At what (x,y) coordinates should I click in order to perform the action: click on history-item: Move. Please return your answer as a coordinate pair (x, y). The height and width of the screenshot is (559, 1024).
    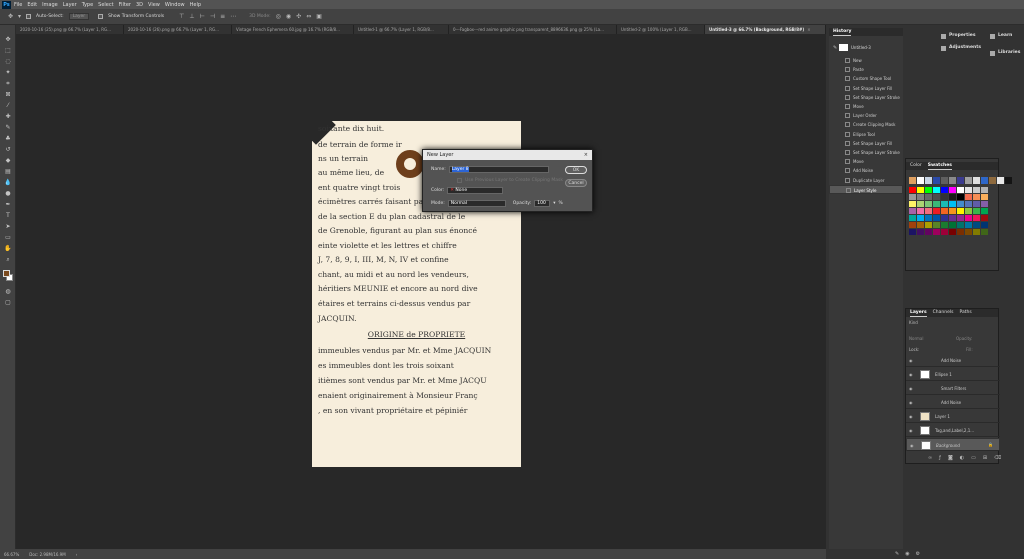
    Looking at the image, I should click on (866, 161).